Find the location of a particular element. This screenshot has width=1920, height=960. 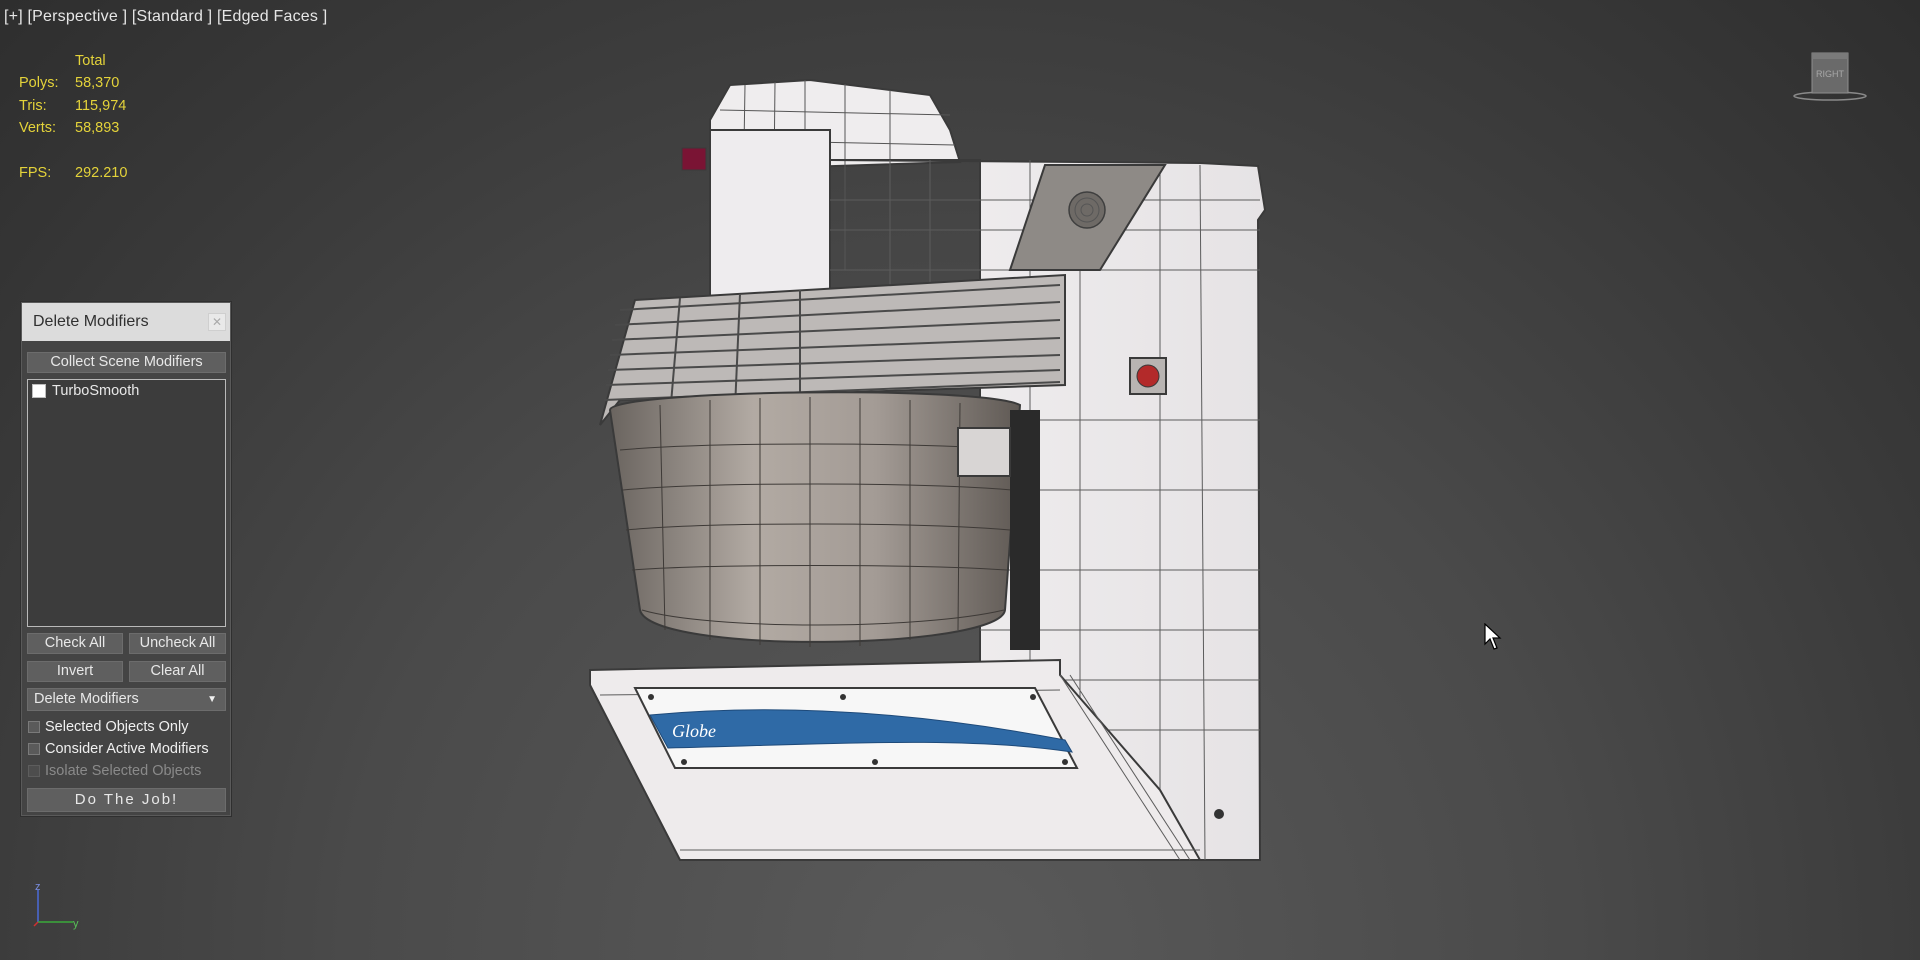

polys-value: 58,370 is located at coordinates (97, 83).